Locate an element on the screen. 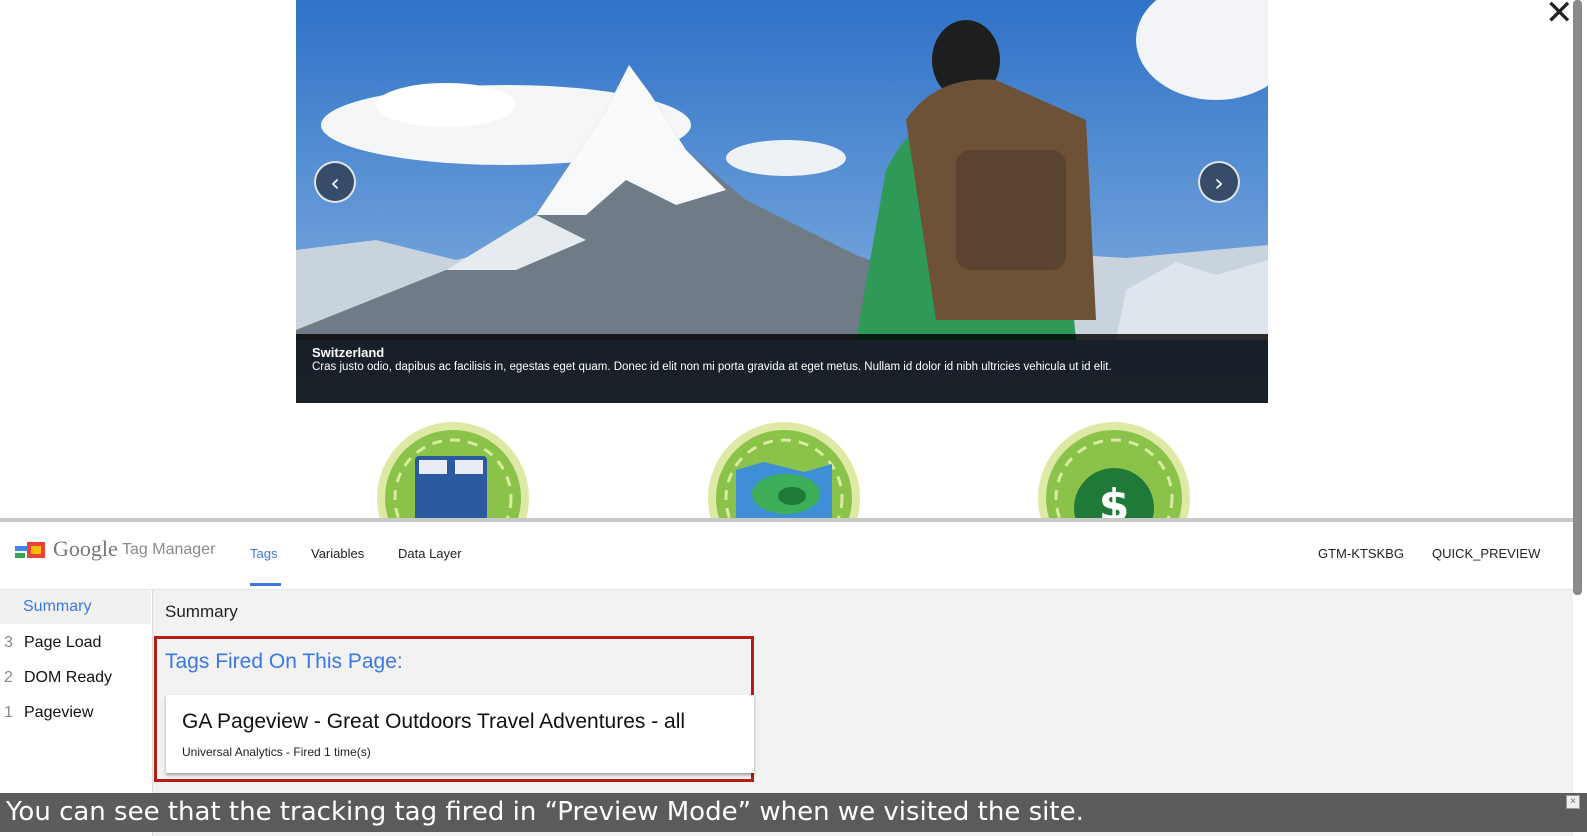  preview-environment: QUICK_PREVIEW is located at coordinates (1486, 553).